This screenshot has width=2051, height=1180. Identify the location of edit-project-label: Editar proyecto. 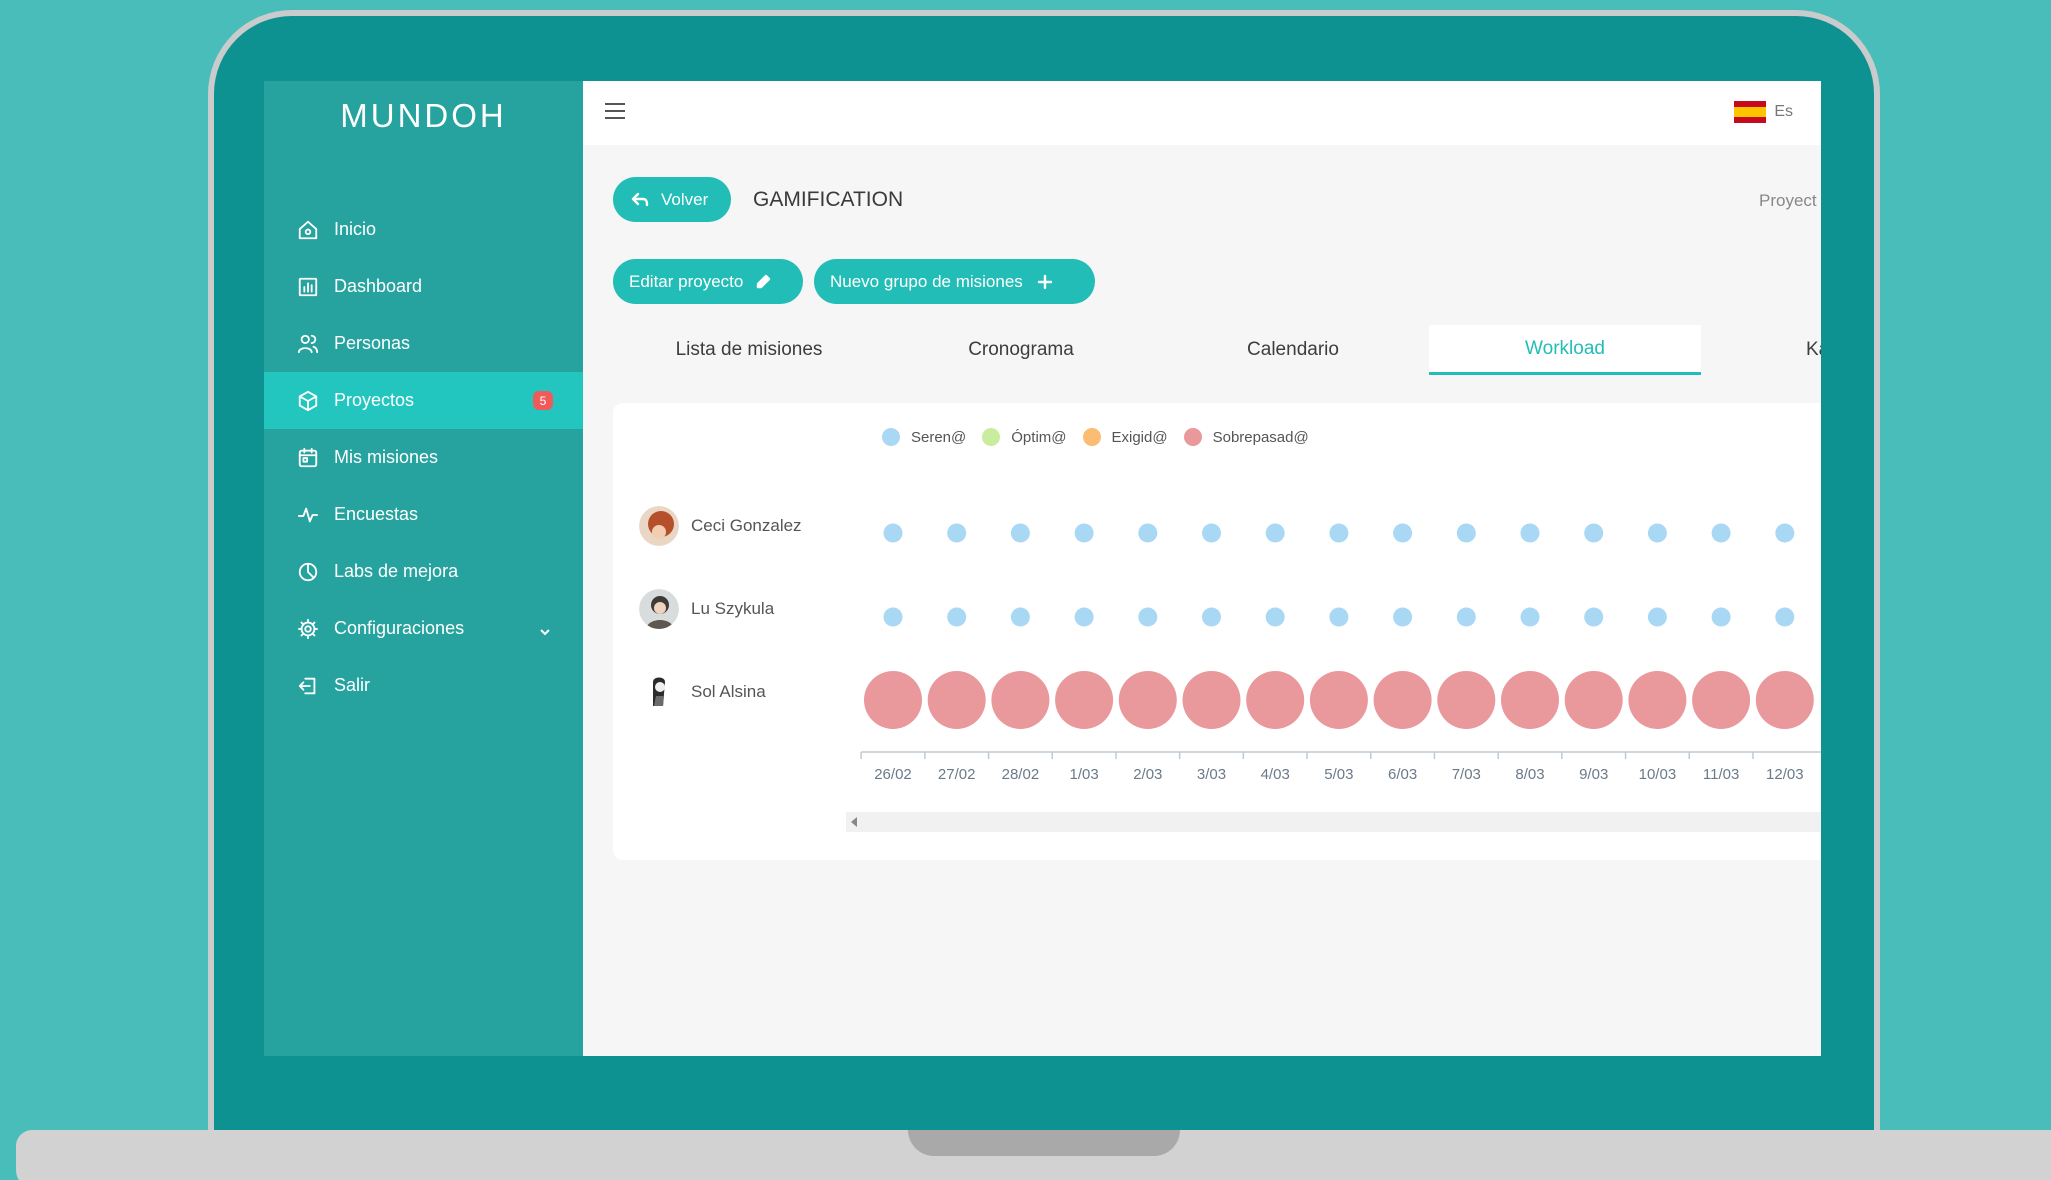
(686, 281).